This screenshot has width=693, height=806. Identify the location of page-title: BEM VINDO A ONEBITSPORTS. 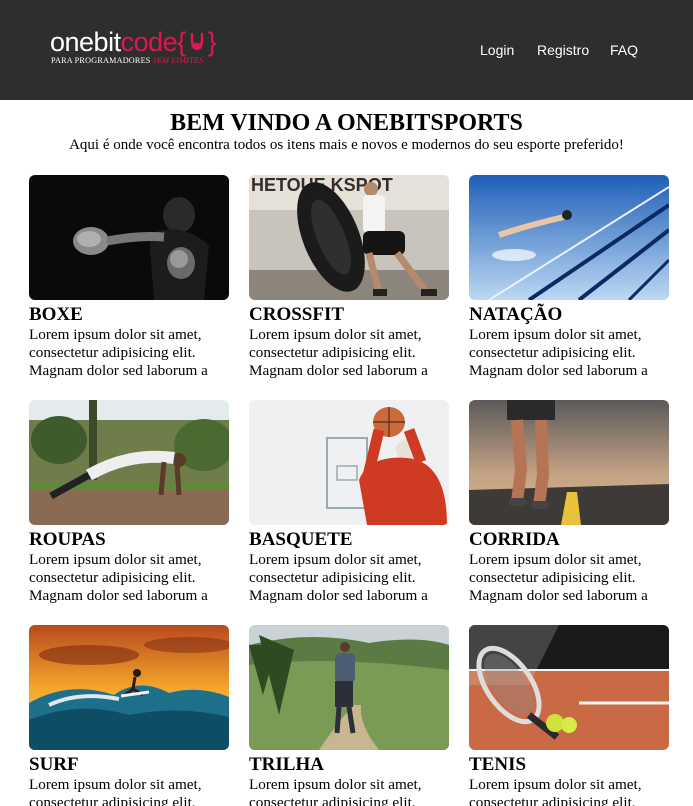
(346, 123).